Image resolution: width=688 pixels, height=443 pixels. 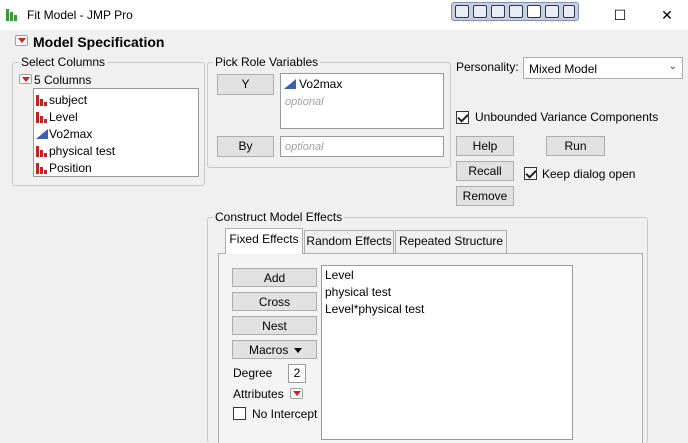 What do you see at coordinates (480, 11) in the screenshot?
I see `toolbar-screen-icon` at bounding box center [480, 11].